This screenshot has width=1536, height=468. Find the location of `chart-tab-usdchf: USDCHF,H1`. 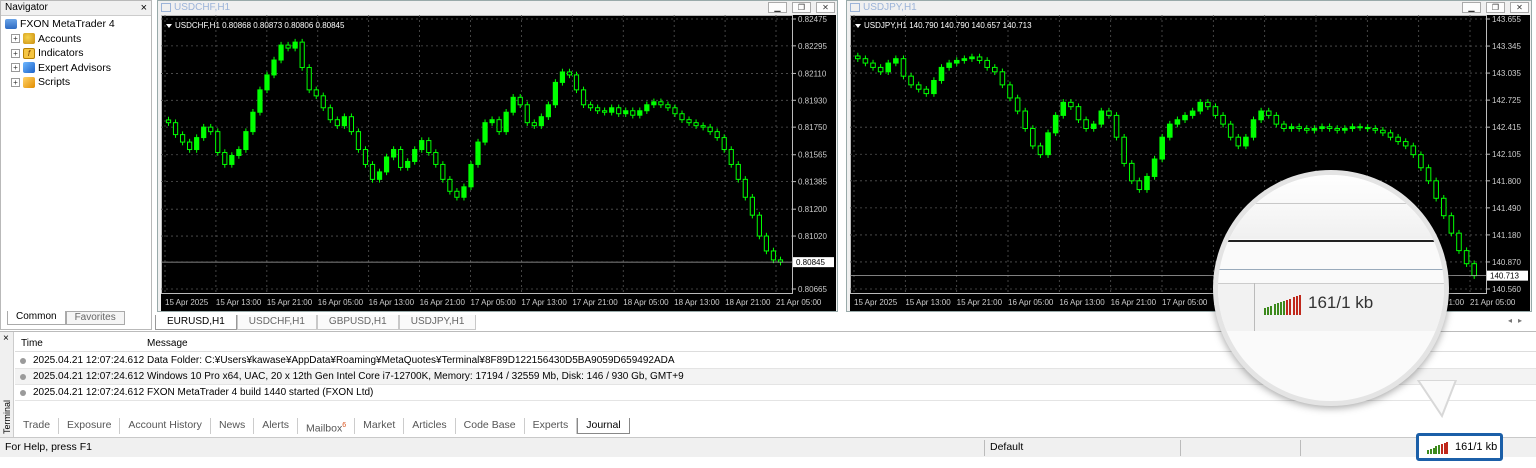

chart-tab-usdchf: USDCHF,H1 is located at coordinates (276, 322).